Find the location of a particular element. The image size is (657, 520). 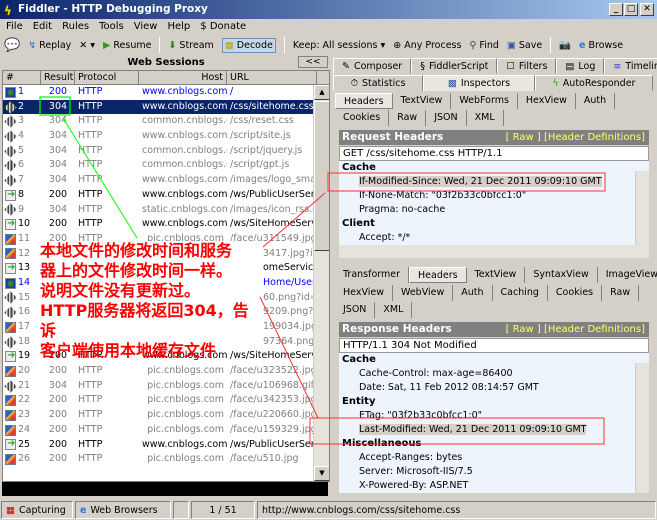

remove-button: ✕ ▾ is located at coordinates (87, 45).